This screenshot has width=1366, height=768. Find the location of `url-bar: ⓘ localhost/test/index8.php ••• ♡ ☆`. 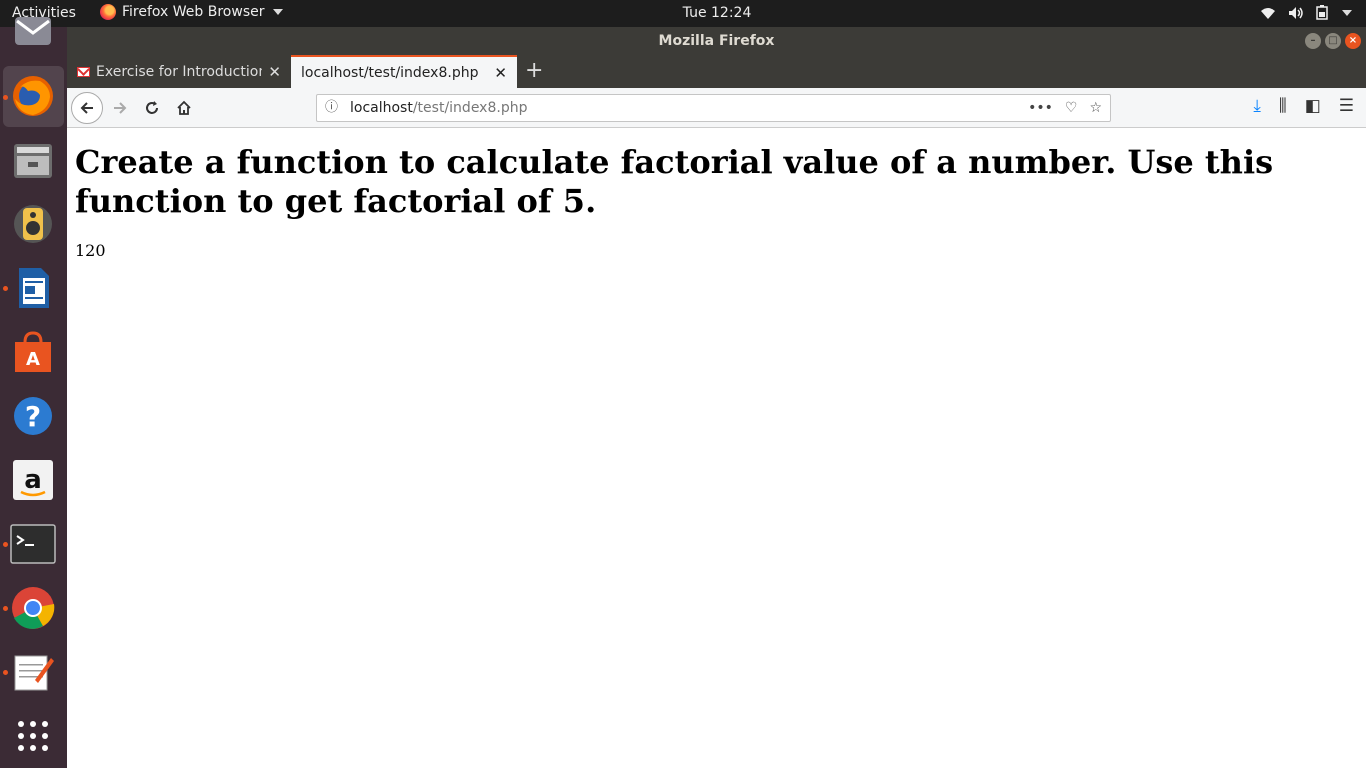

url-bar: ⓘ localhost/test/index8.php ••• ♡ ☆ is located at coordinates (713, 108).